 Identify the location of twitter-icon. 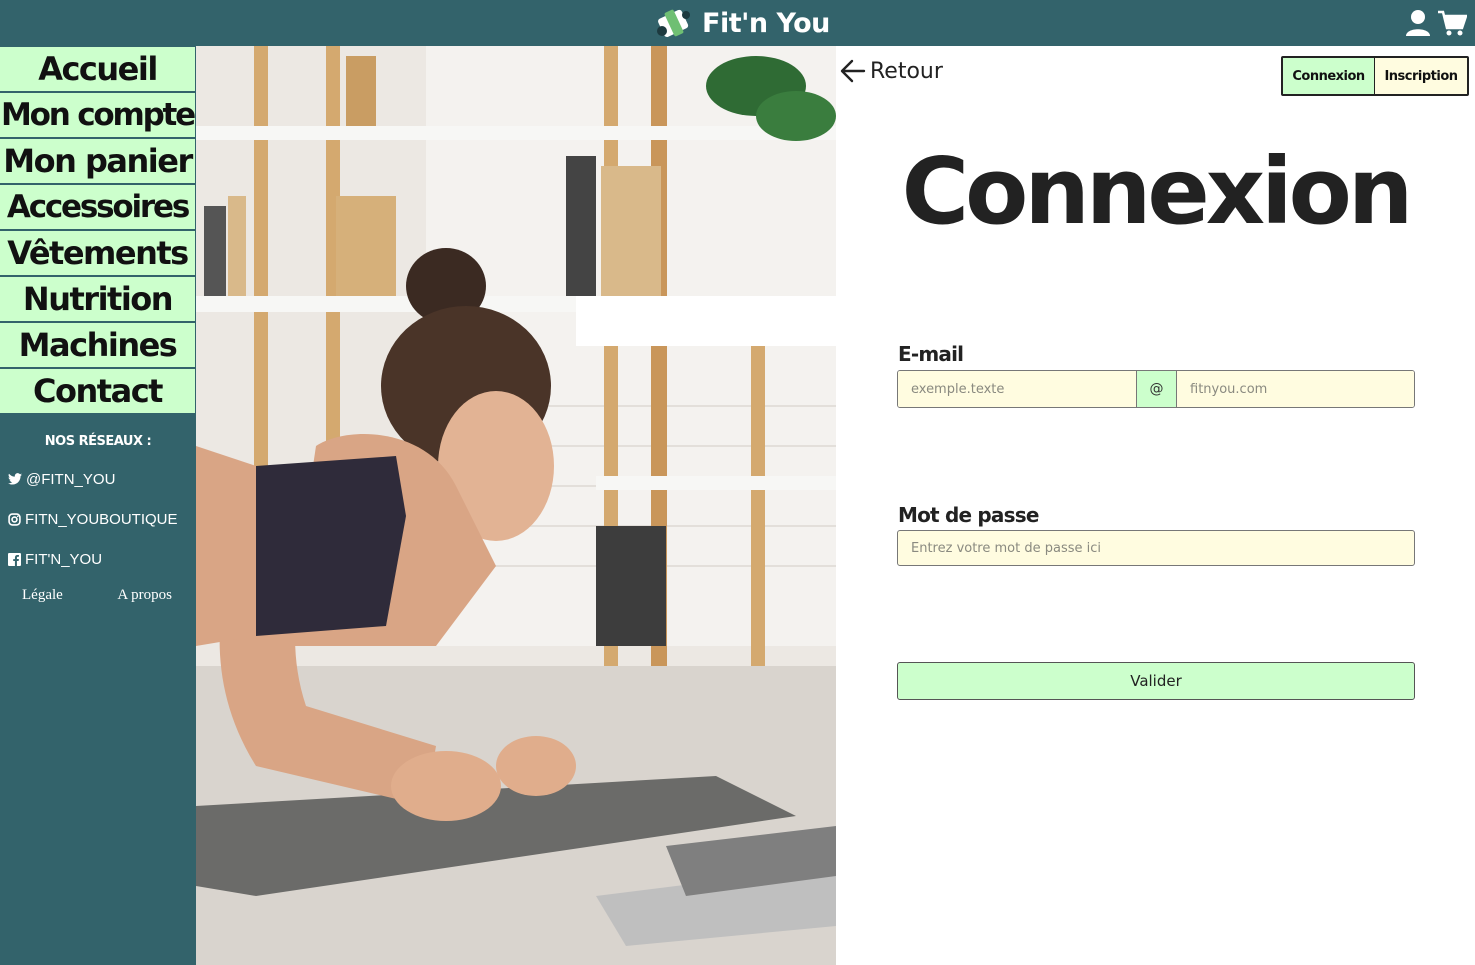
(15, 479).